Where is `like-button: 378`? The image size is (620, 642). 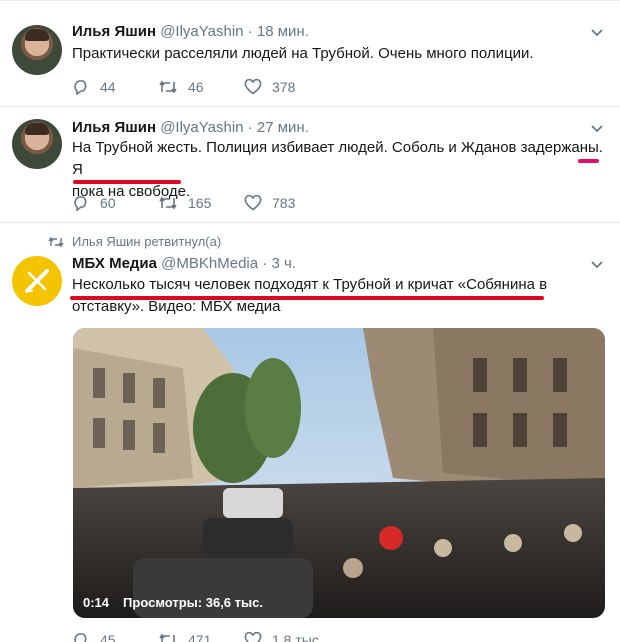
like-button: 378 is located at coordinates (287, 87).